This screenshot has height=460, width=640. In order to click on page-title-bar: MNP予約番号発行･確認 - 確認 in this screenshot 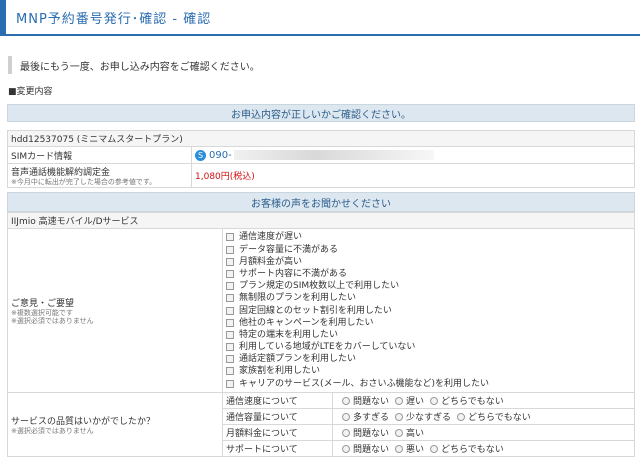, I will do `click(320, 18)`.